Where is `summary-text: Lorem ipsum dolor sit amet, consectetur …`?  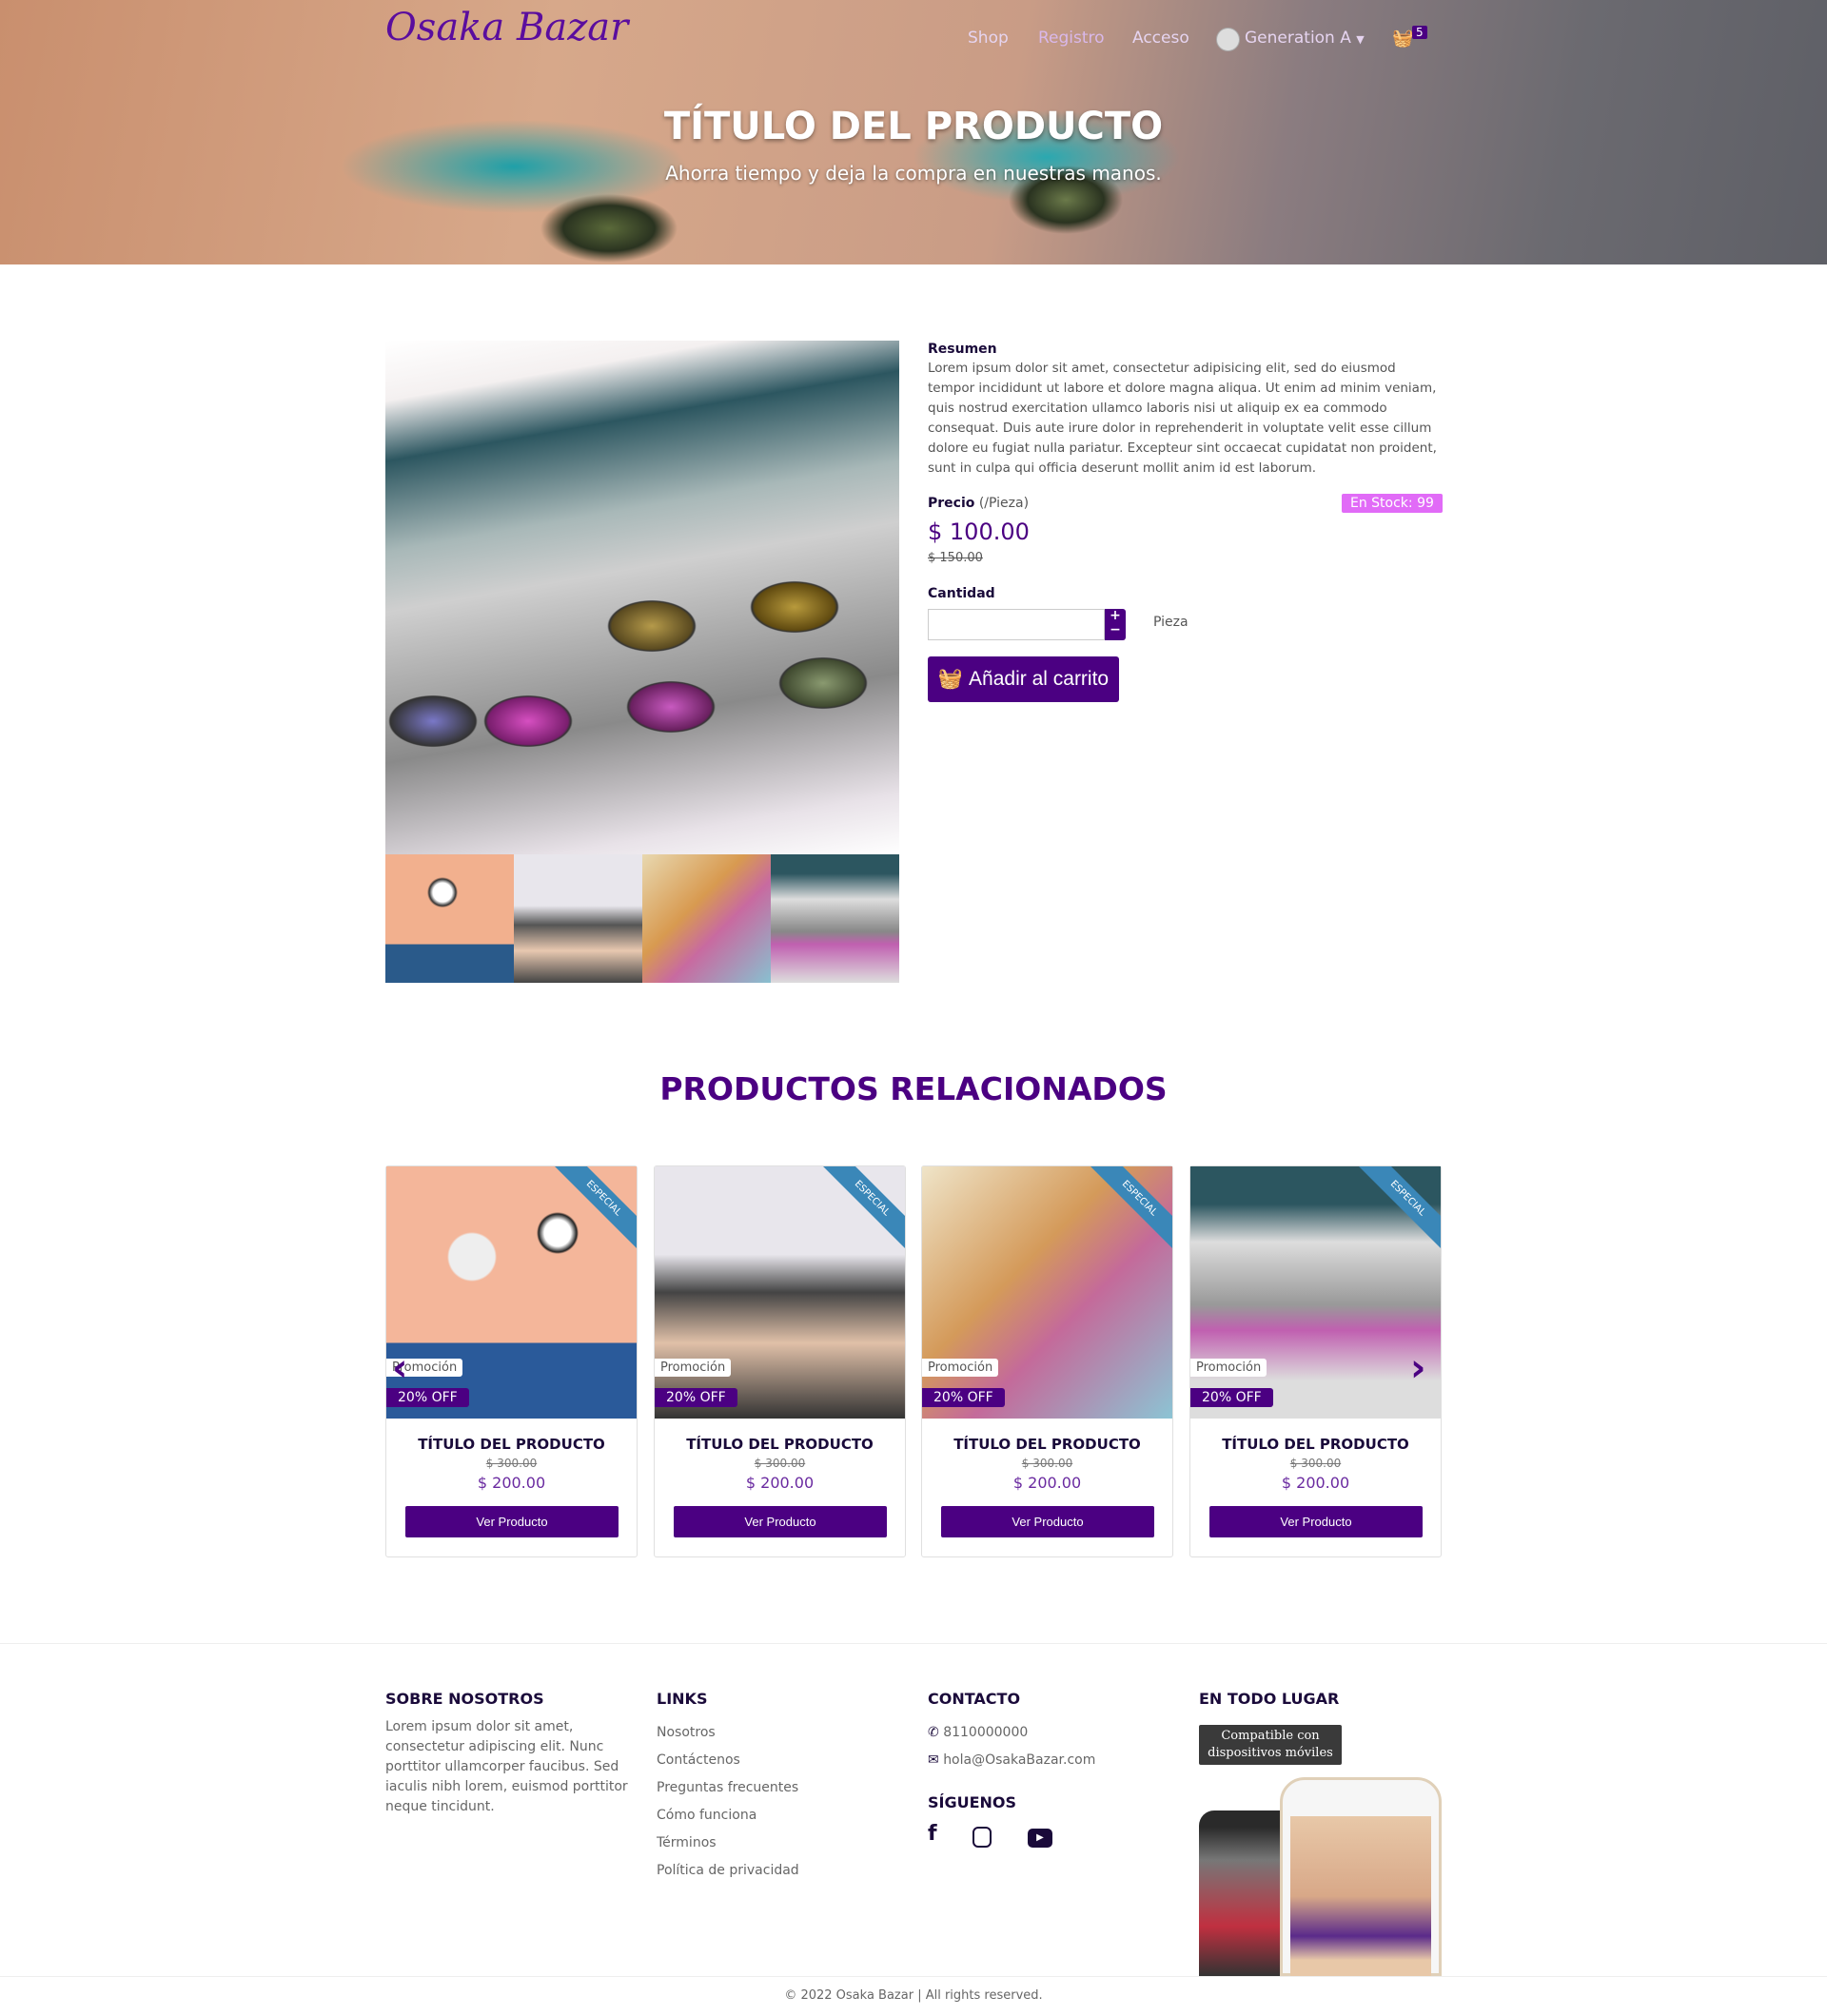 summary-text: Lorem ipsum dolor sit amet, consectetur … is located at coordinates (1182, 418).